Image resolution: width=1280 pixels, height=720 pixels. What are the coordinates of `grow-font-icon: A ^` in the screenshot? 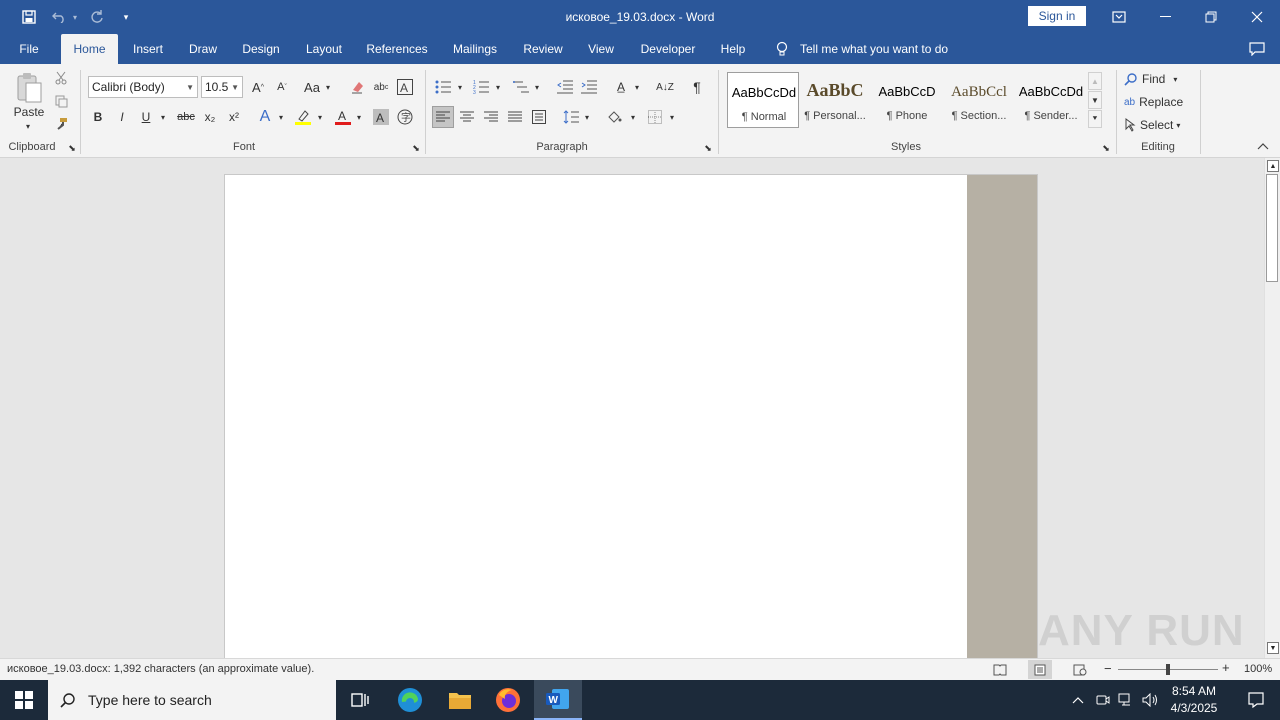 It's located at (258, 87).